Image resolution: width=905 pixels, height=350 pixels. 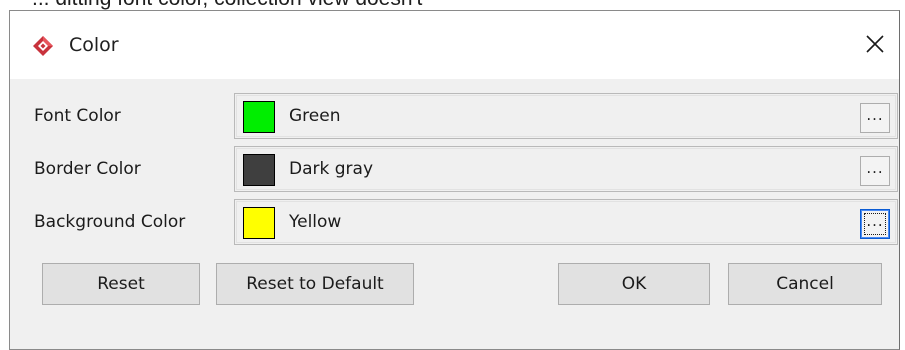 I want to click on font-color-label: Font Color, so click(x=77, y=116).